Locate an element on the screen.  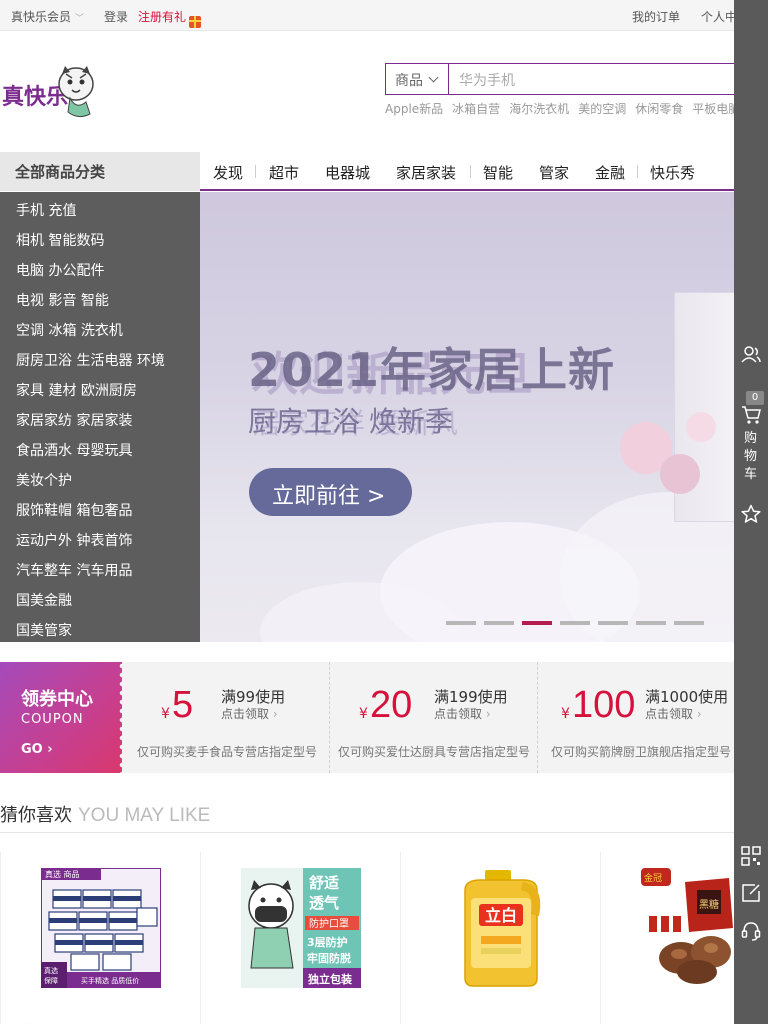
category-item: 相机 智能数码 is located at coordinates (60, 240).